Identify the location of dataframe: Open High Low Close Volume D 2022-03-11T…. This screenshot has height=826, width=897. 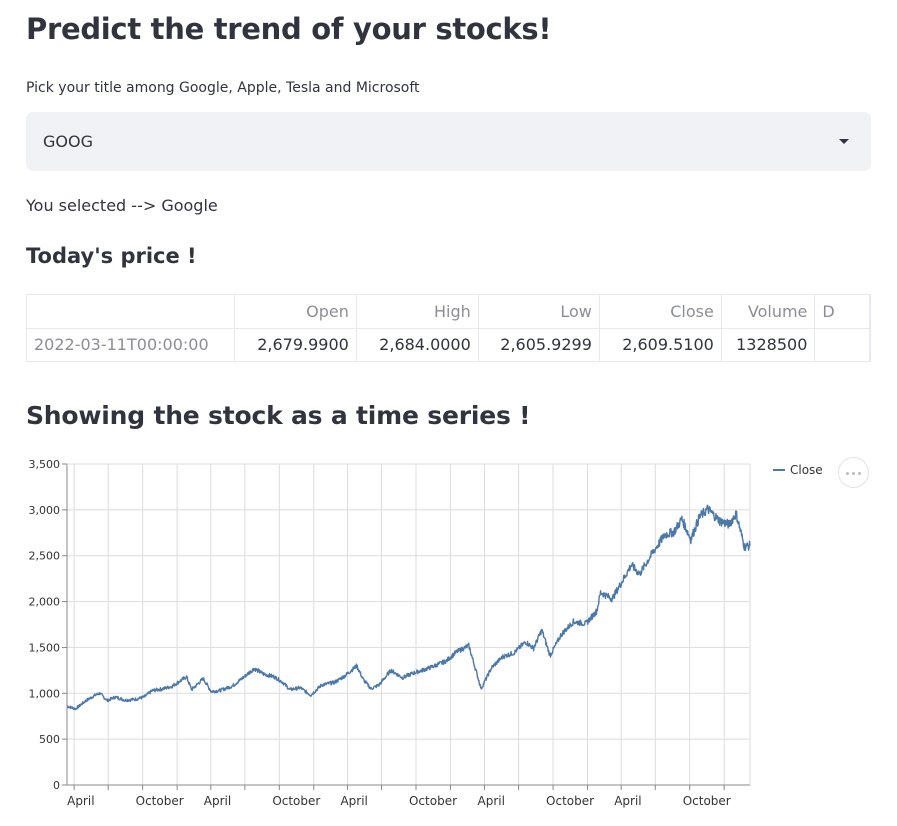
(448, 328).